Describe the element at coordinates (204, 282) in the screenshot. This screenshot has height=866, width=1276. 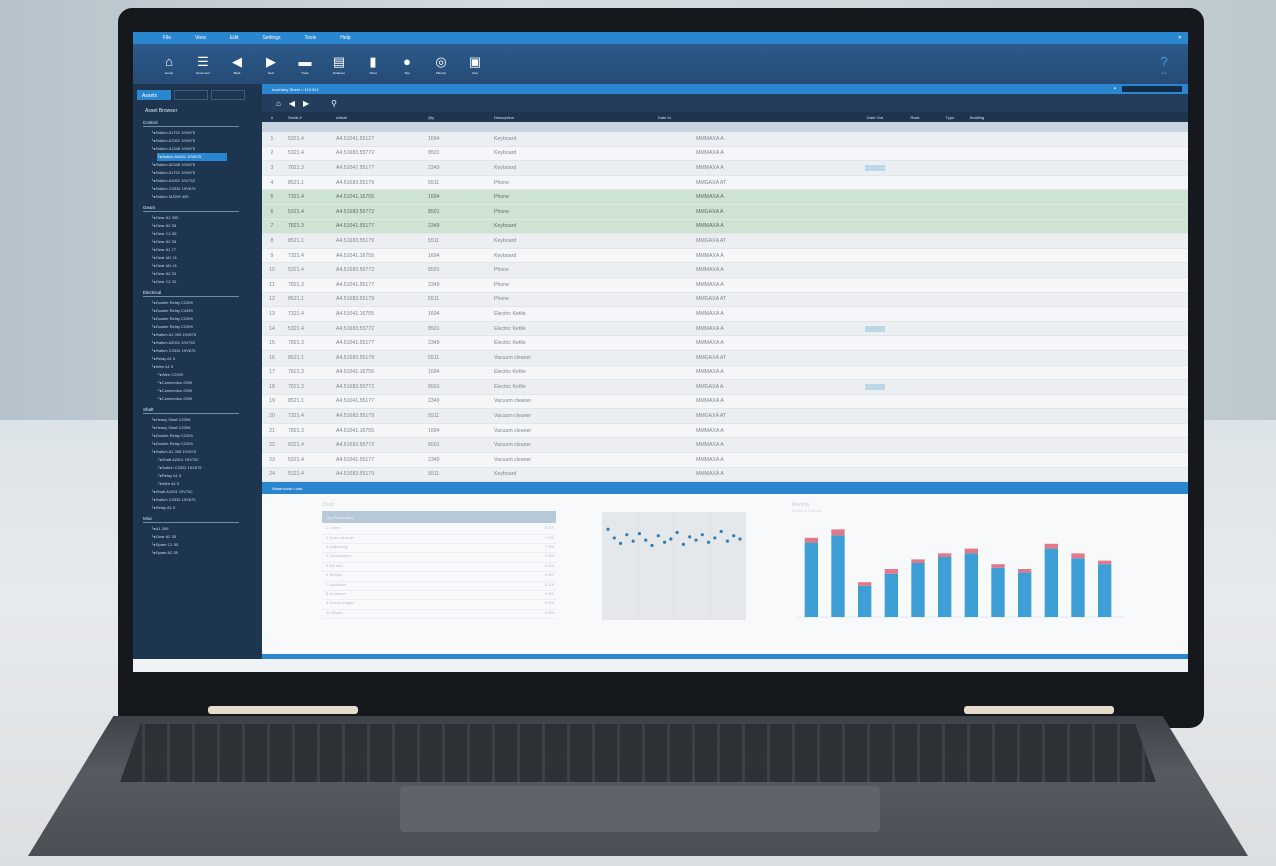
I see `tree-item: └▸Gear C1 31` at that location.